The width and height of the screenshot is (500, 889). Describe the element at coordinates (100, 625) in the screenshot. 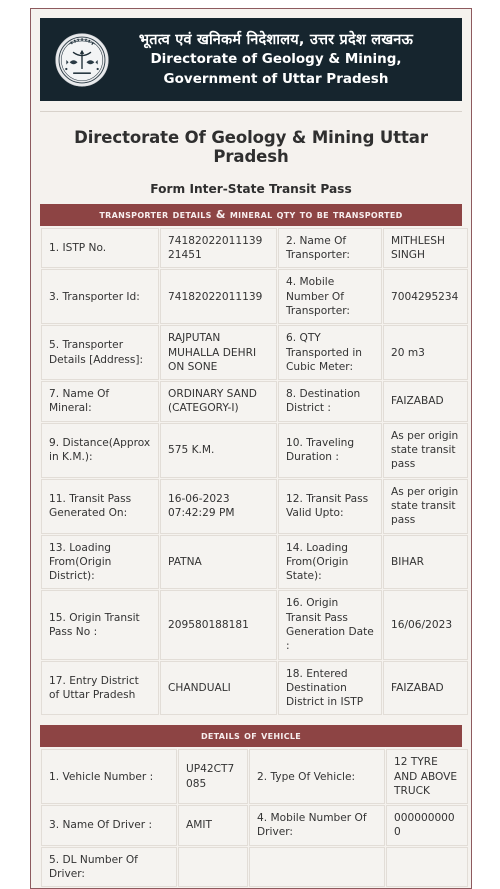

I see `field-label: 15. Origin Transit Pass No :` at that location.